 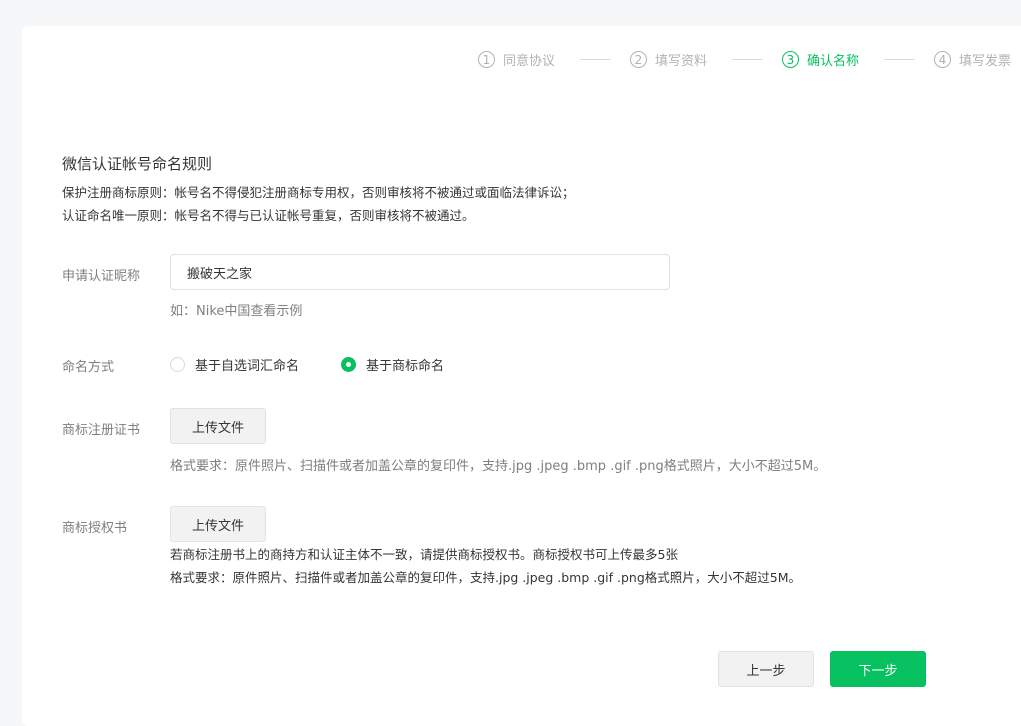 I want to click on step-label: 填写发票, so click(x=985, y=61).